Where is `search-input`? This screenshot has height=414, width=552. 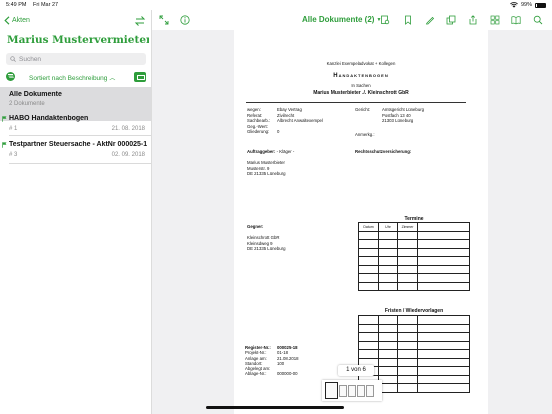
search-input is located at coordinates (79, 59).